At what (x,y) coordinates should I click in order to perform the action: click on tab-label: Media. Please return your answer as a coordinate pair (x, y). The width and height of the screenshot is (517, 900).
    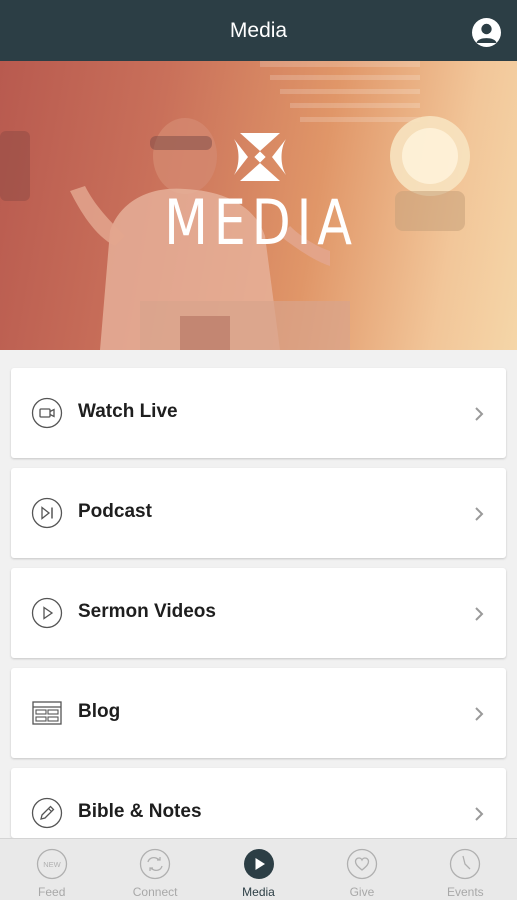
    Looking at the image, I should click on (258, 892).